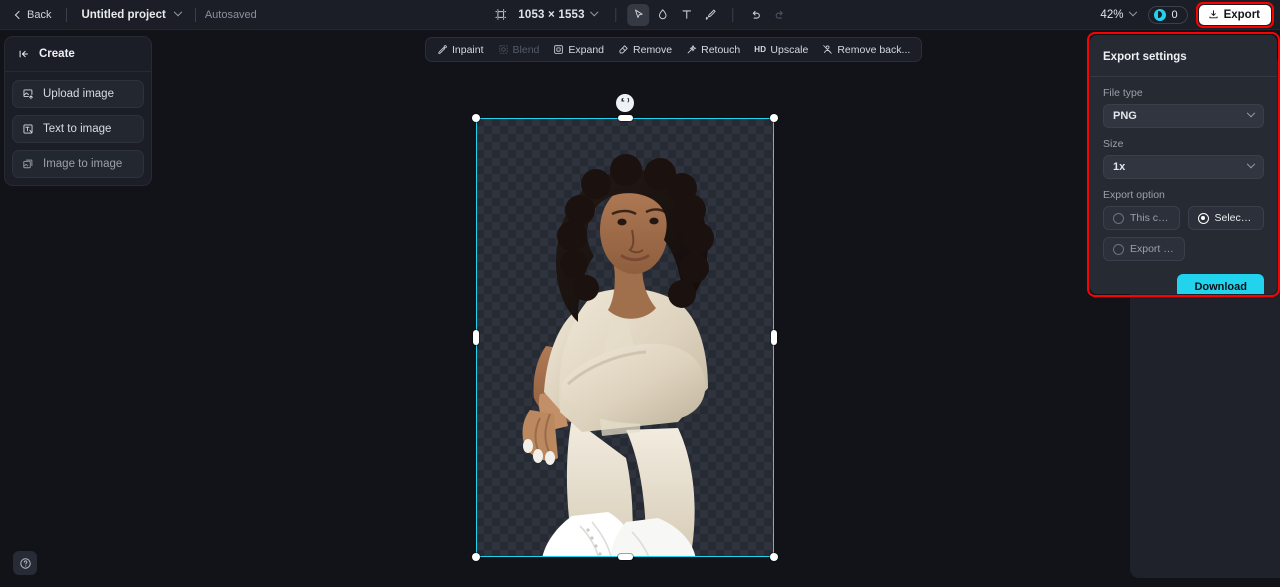 This screenshot has width=1280, height=587. I want to click on remove-background-icon, so click(828, 49).